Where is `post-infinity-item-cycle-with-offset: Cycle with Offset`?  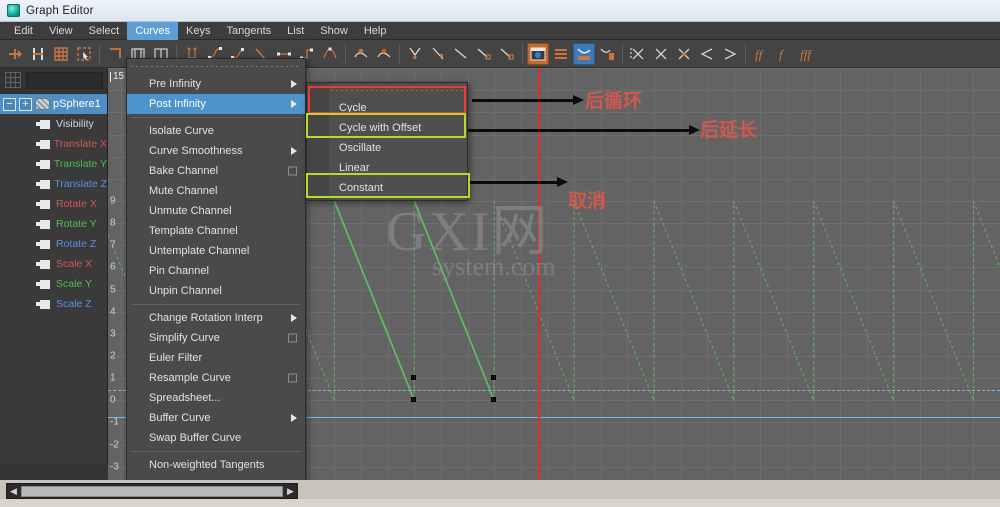 post-infinity-item-cycle-with-offset: Cycle with Offset is located at coordinates (387, 128).